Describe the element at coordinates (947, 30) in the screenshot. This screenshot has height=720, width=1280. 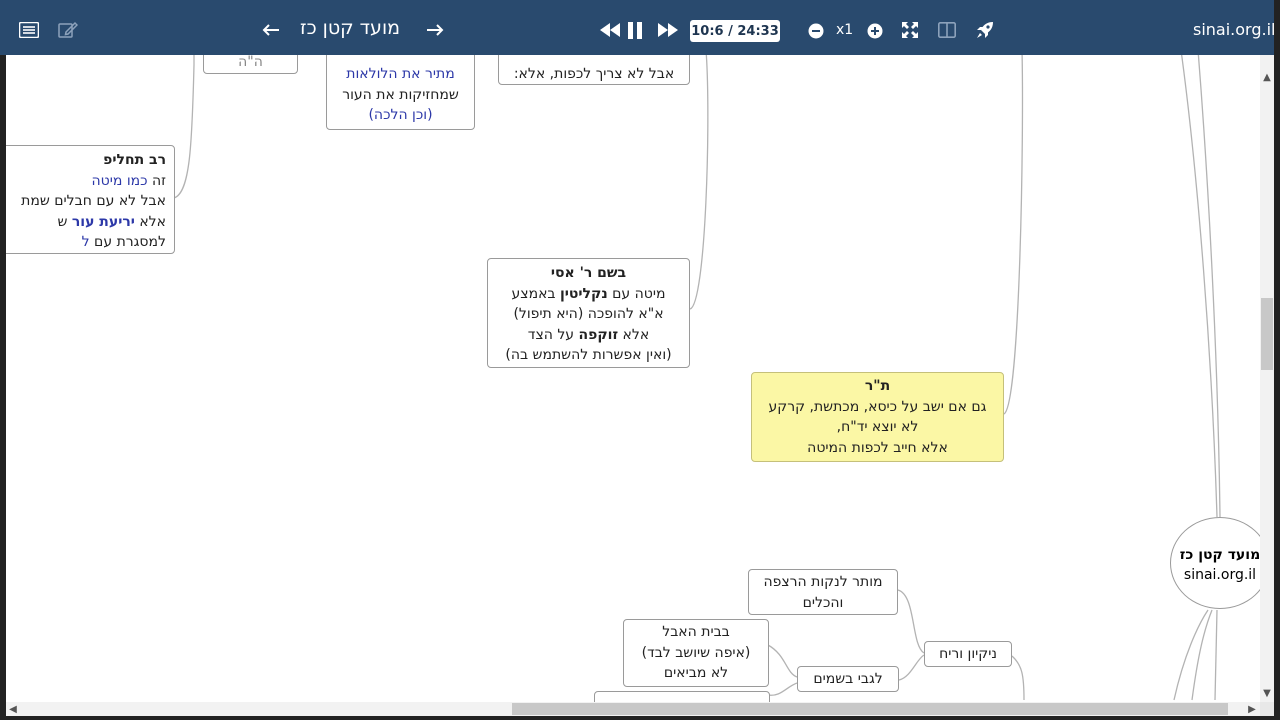
I see `split-view-icon` at that location.